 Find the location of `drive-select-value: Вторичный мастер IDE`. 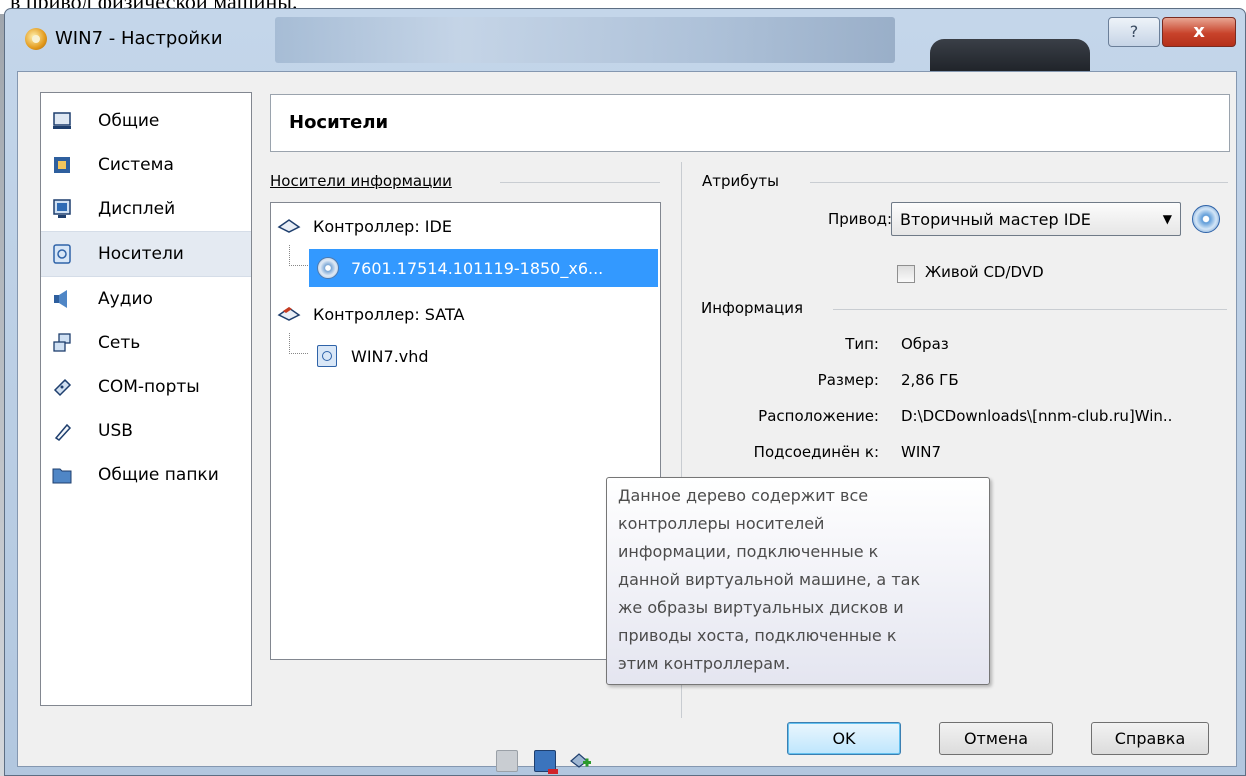

drive-select-value: Вторичный мастер IDE is located at coordinates (995, 219).